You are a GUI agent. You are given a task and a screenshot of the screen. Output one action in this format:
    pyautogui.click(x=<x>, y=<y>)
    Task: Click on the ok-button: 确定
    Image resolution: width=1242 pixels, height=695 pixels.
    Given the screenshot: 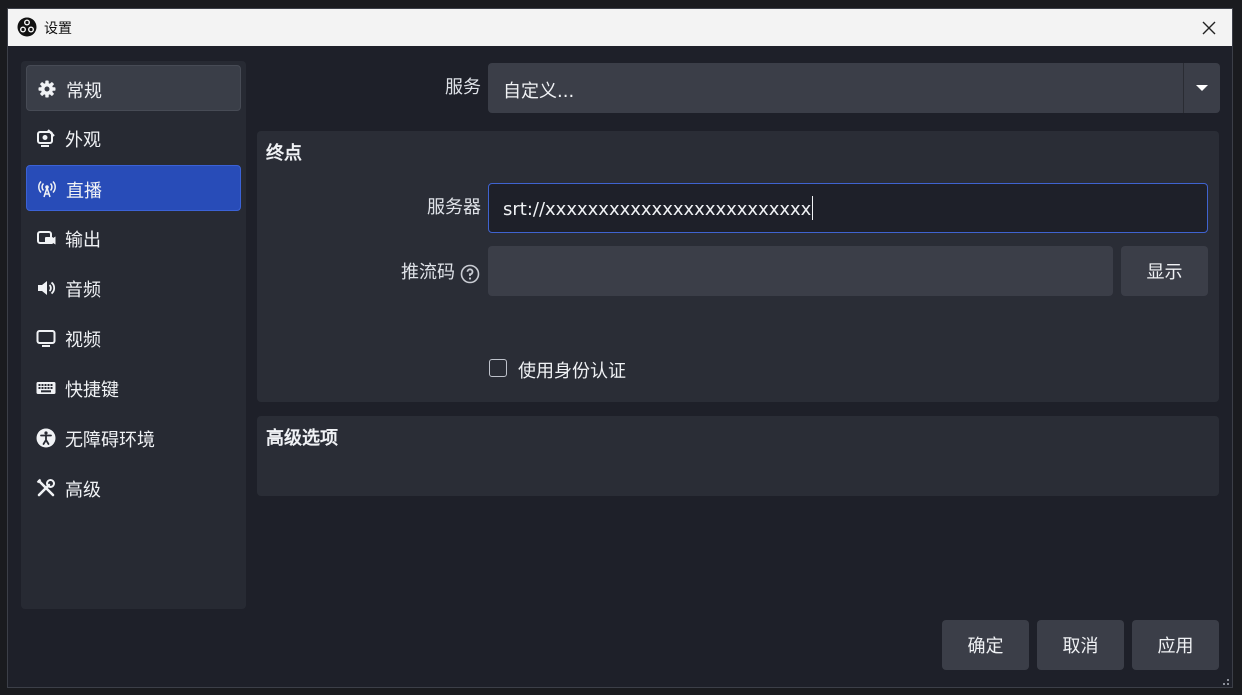 What is the action you would take?
    pyautogui.click(x=985, y=645)
    